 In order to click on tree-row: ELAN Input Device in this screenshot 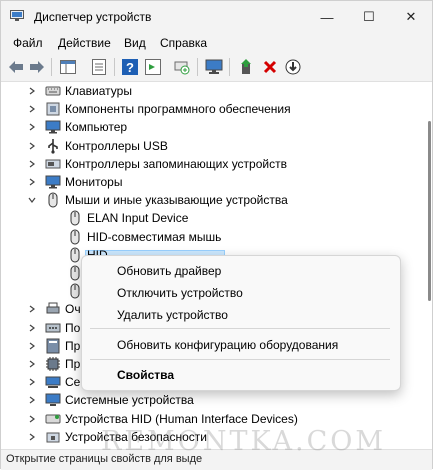, I will do `click(216, 218)`.